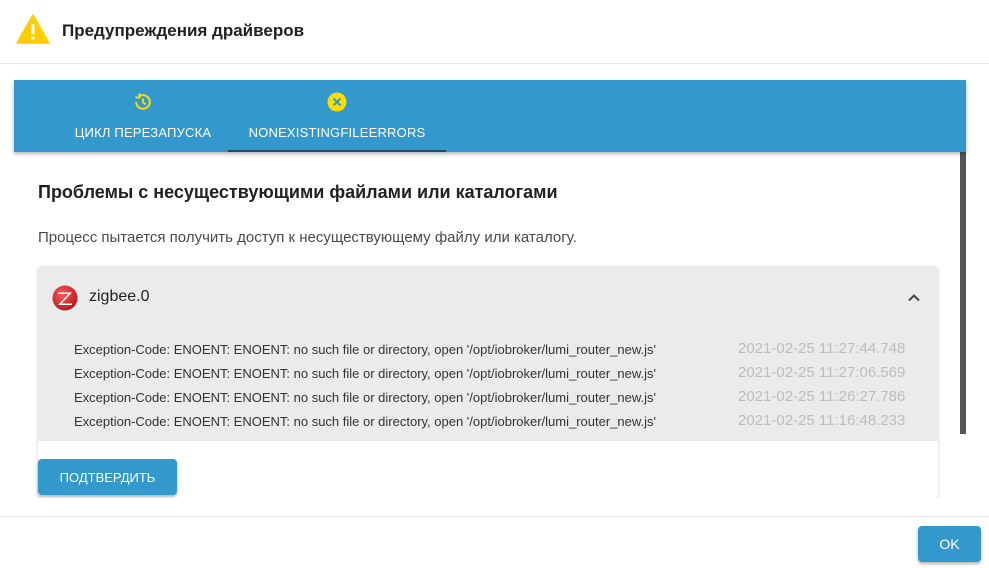 The width and height of the screenshot is (989, 568). Describe the element at coordinates (337, 116) in the screenshot. I see `tab-nonexisting-file-errors: NONEXISTINGFILEERRORS` at that location.